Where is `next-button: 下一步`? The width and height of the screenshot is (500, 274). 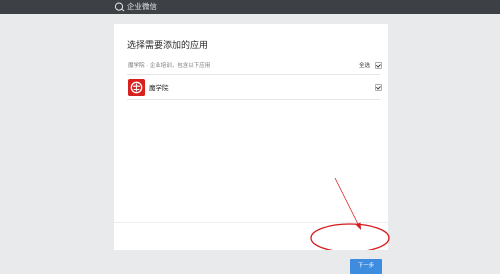
next-button: 下一步 is located at coordinates (366, 266).